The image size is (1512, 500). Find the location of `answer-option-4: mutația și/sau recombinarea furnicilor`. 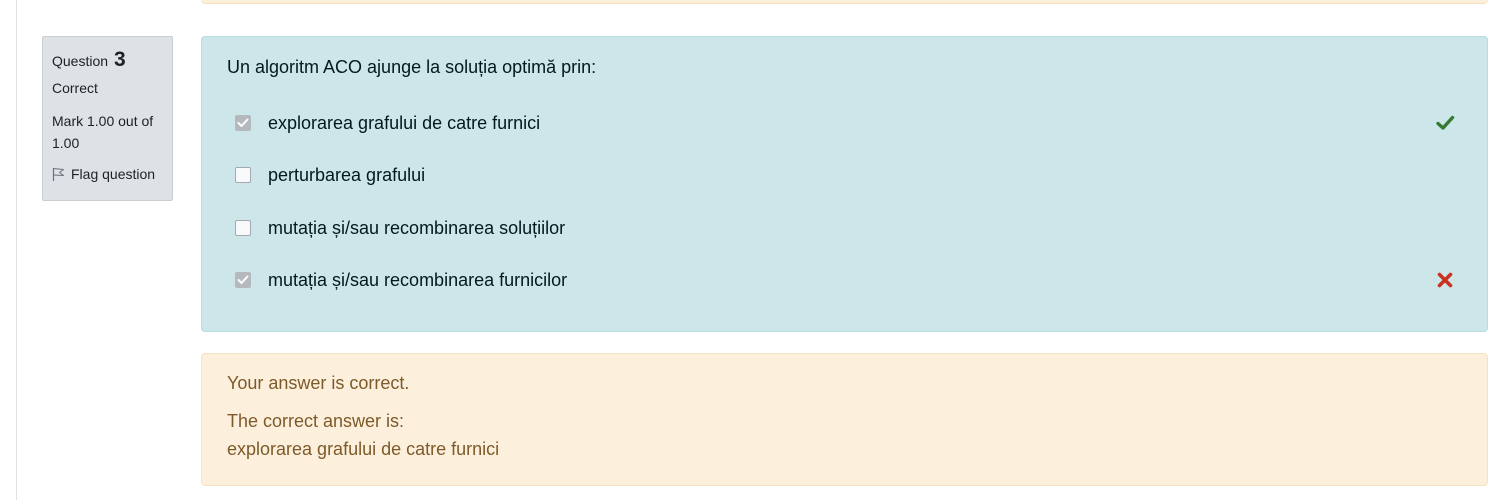

answer-option-4: mutația și/sau recombinarea furnicilor is located at coordinates (855, 280).